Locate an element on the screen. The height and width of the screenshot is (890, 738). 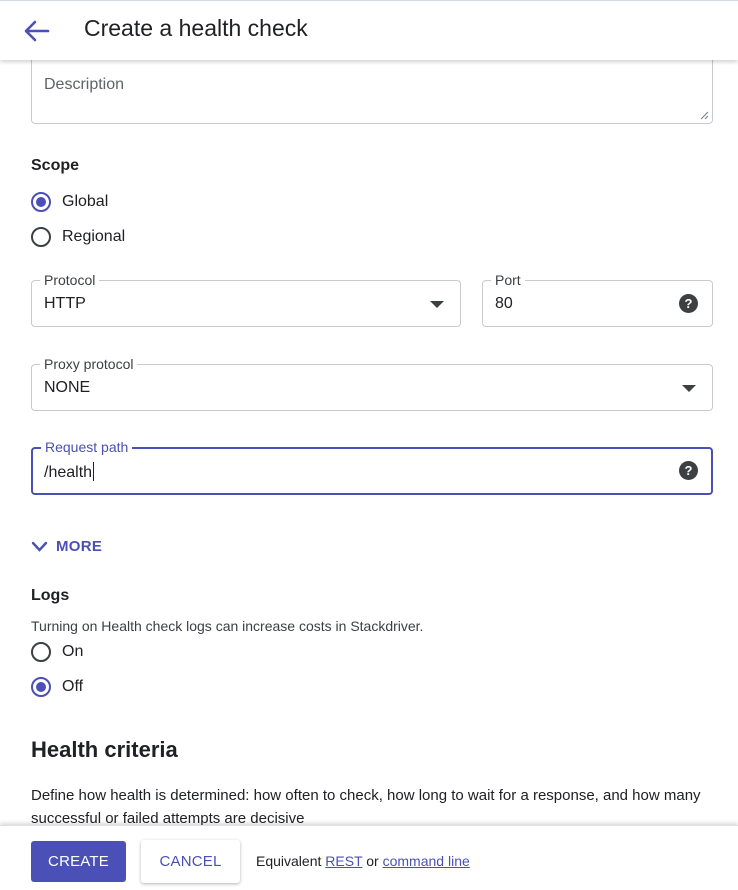
back-button is located at coordinates (37, 31).